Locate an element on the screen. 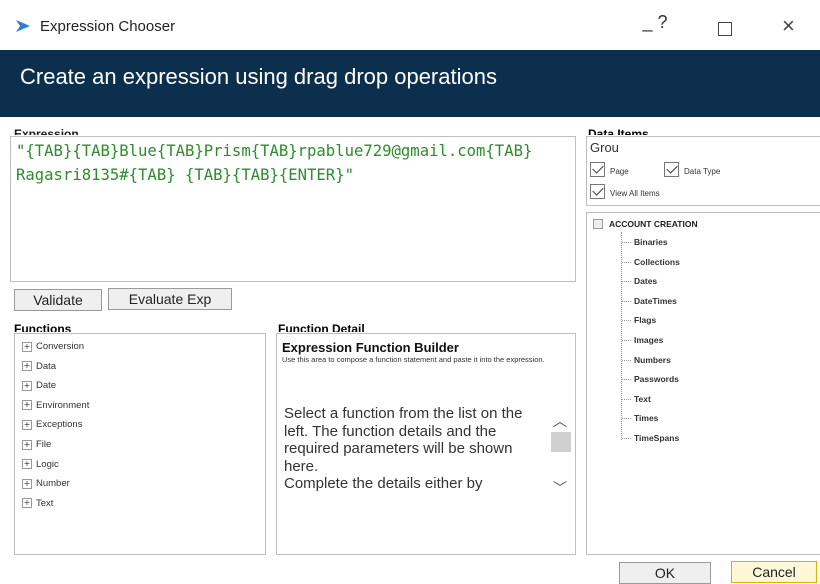 This screenshot has height=584, width=820. function-category-label: Exceptions is located at coordinates (59, 425).